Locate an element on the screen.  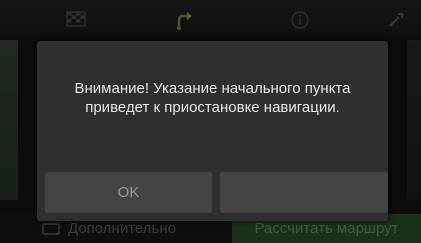
ok-button: OK is located at coordinates (128, 192).